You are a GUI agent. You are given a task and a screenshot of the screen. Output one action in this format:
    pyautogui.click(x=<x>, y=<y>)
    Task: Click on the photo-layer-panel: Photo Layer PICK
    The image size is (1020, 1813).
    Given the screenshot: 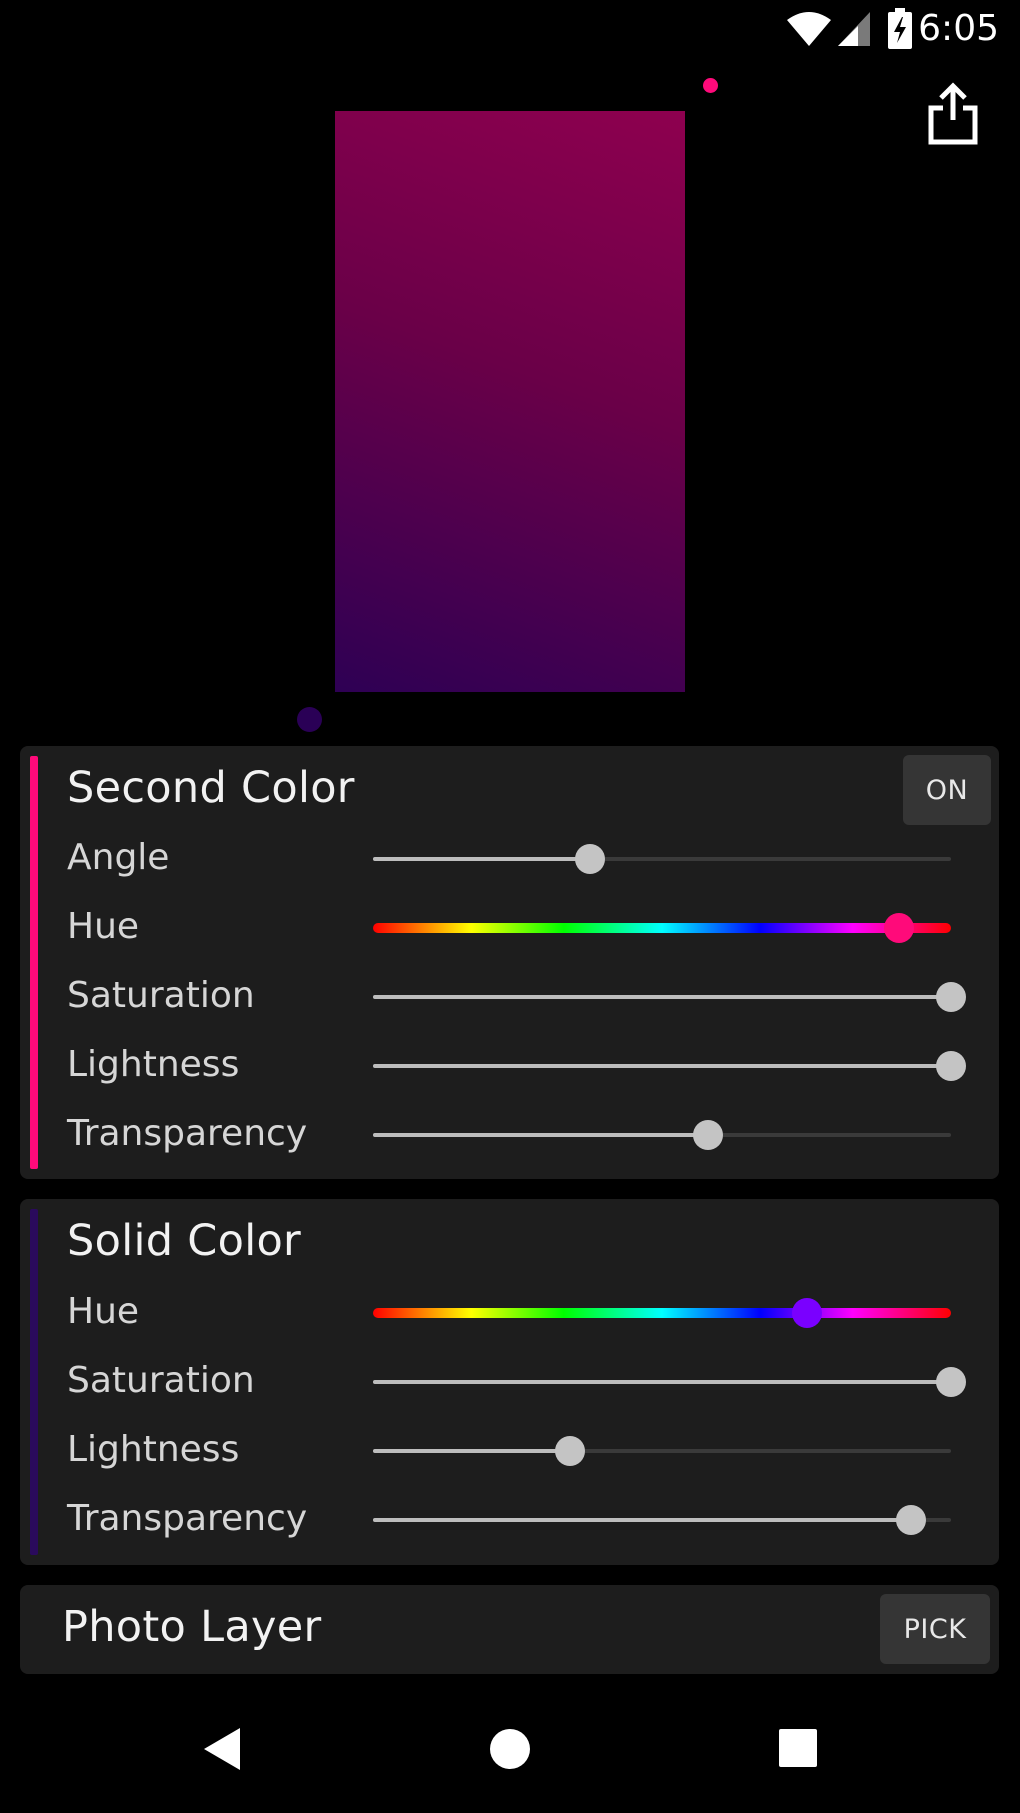 What is the action you would take?
    pyautogui.click(x=509, y=1629)
    